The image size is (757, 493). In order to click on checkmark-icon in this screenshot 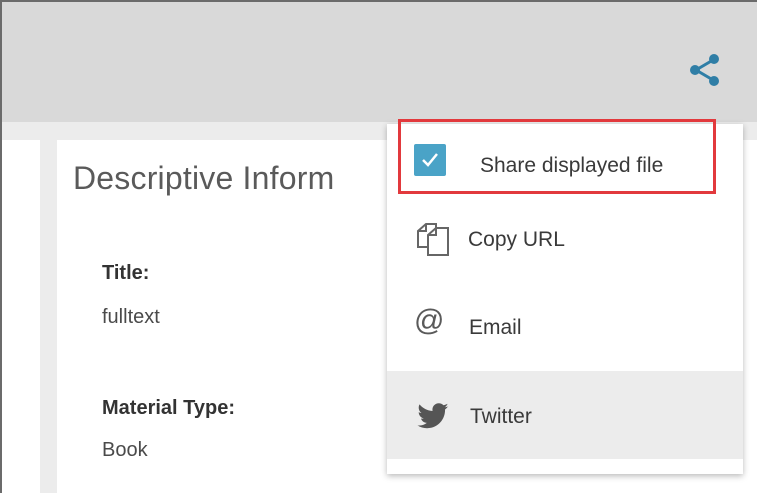, I will do `click(430, 160)`.